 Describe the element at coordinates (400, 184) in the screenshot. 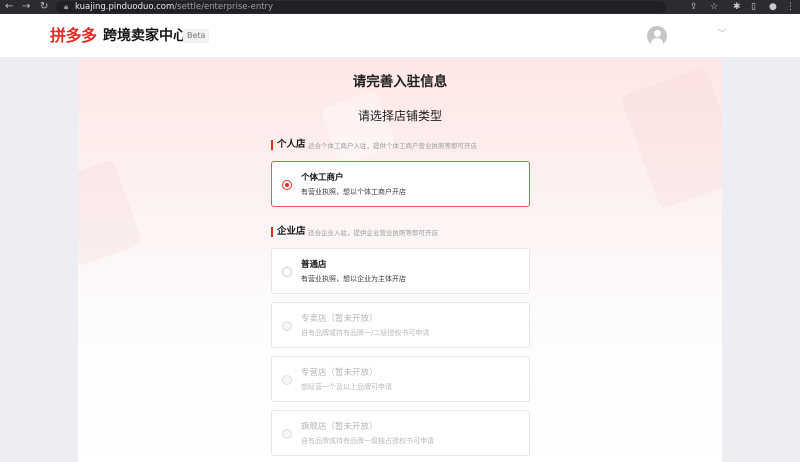

I see `option-individual-business: 个体工商户 有营业执照，想以个体工商户开店` at that location.